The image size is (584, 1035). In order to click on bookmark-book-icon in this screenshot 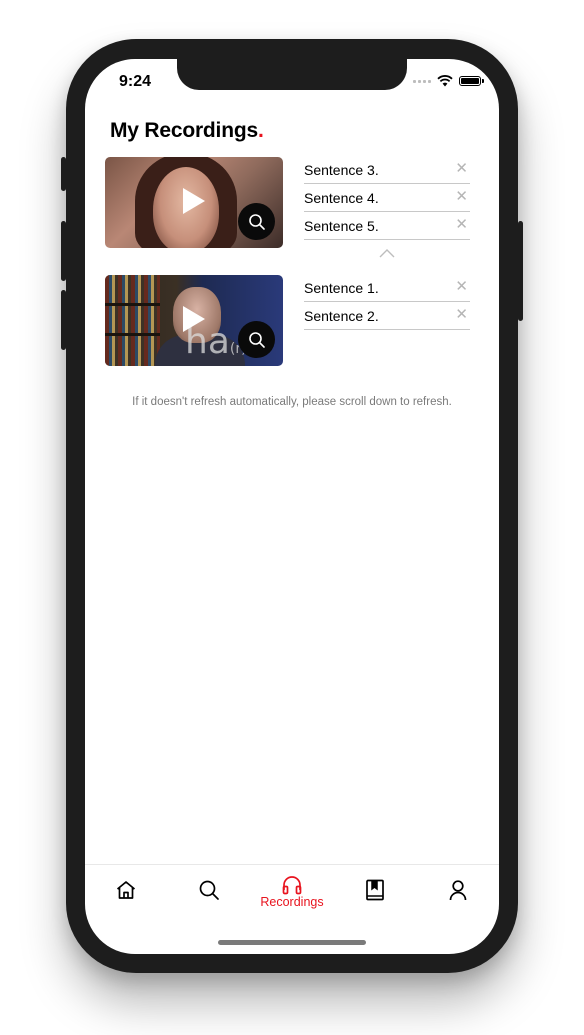, I will do `click(375, 890)`.